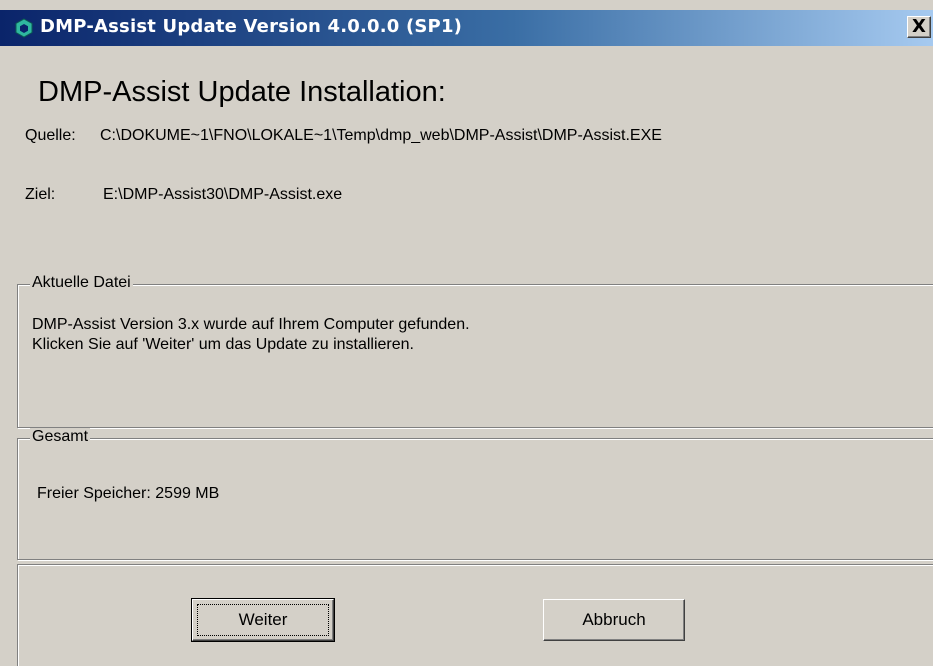 This screenshot has width=933, height=666. What do you see at coordinates (242, 92) in the screenshot?
I see `page-title: DMP-Assist Update Installation:` at bounding box center [242, 92].